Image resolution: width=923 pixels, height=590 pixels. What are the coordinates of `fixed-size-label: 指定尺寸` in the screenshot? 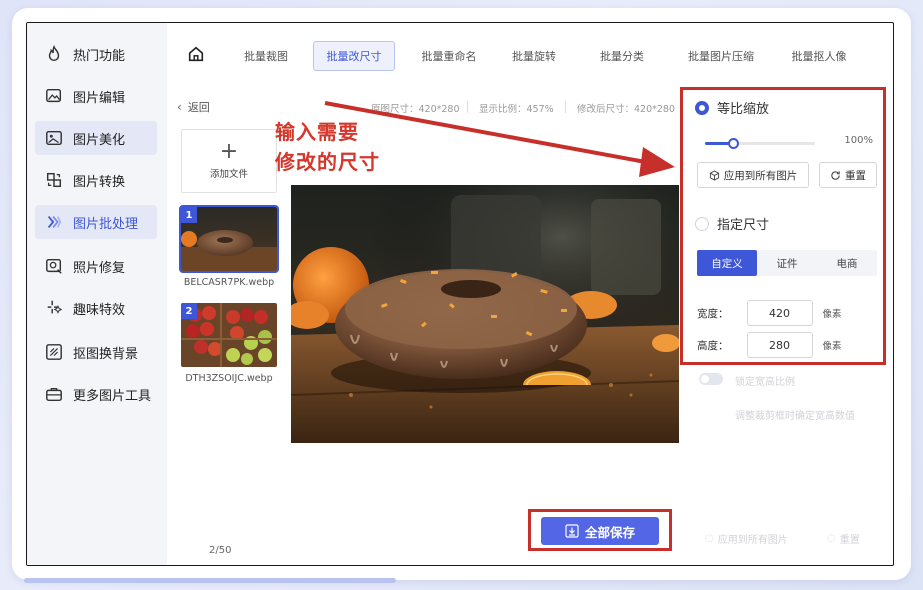 It's located at (743, 225).